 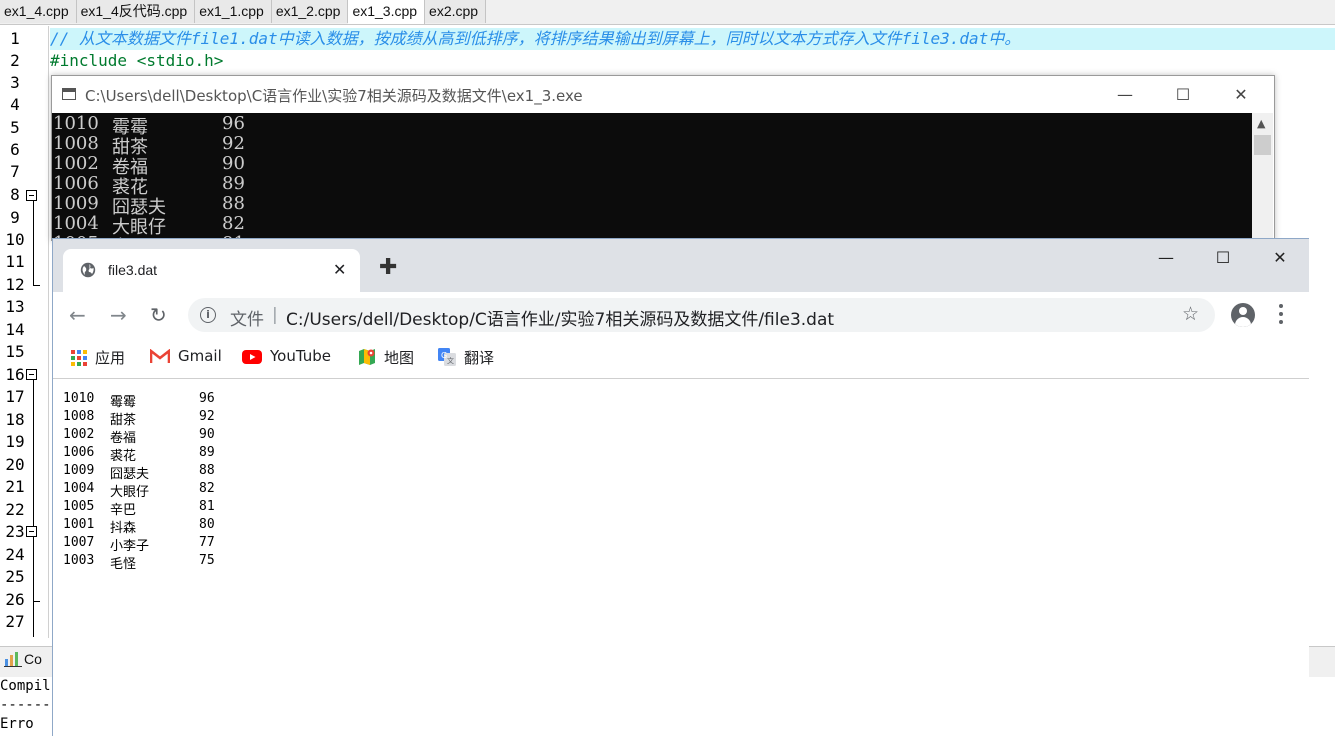 I want to click on student-score: 88, so click(x=233, y=203).